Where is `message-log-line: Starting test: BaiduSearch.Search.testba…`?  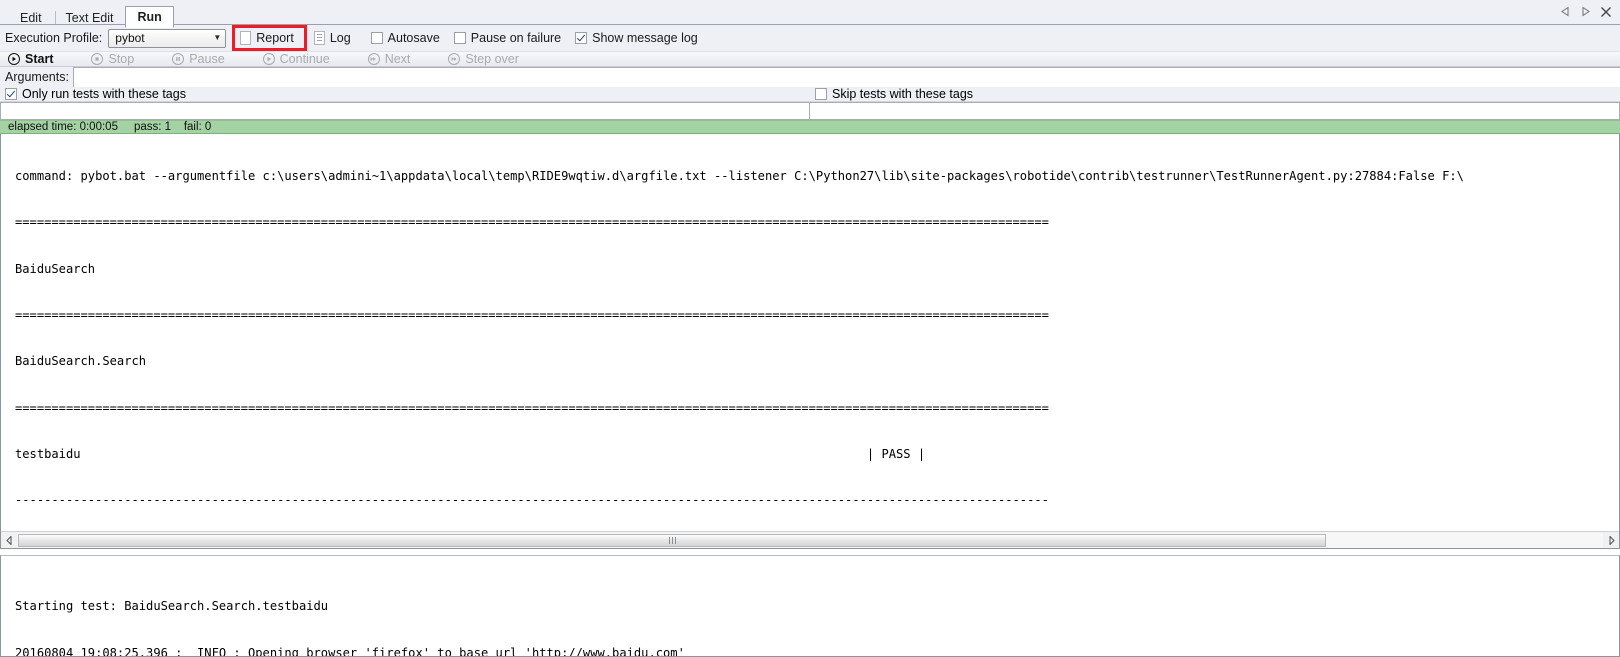 message-log-line: Starting test: BaiduSearch.Search.testba… is located at coordinates (172, 606).